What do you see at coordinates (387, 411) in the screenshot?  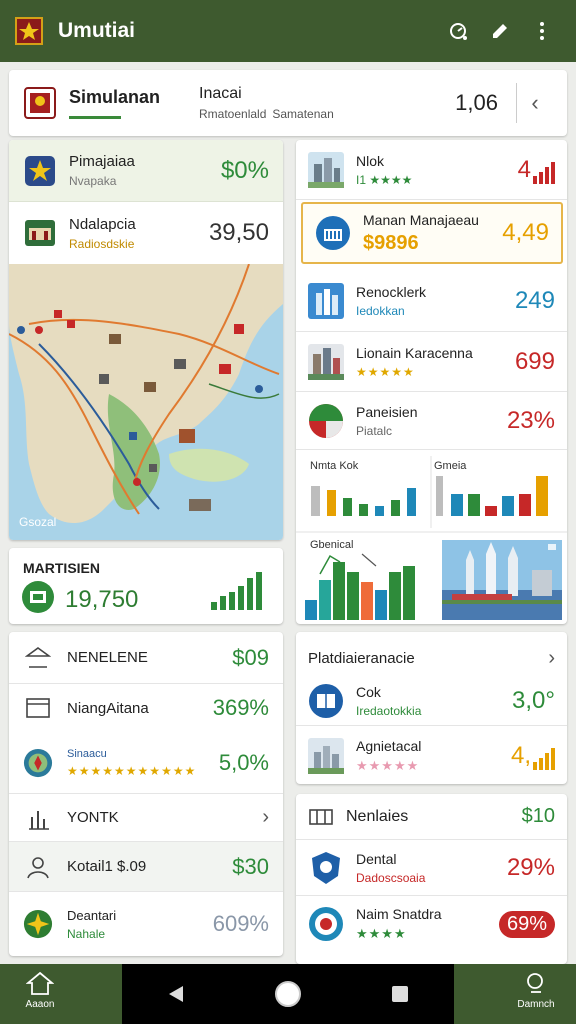 I see `right-row-5-name: Paneisien` at bounding box center [387, 411].